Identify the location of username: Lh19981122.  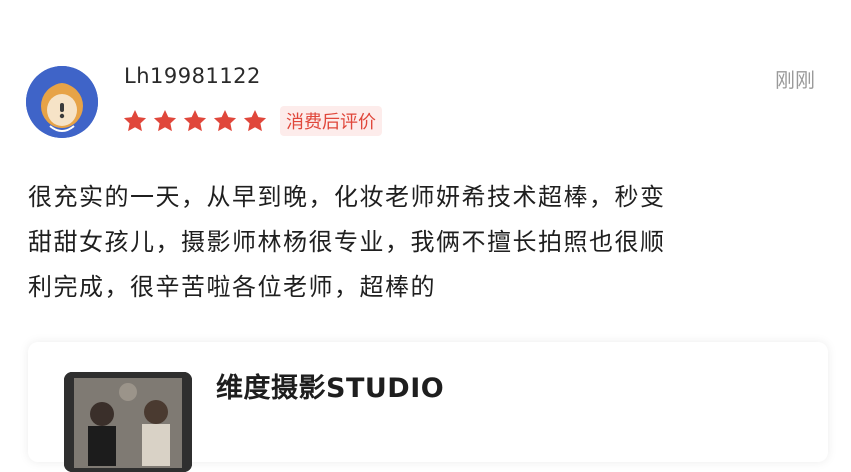
(192, 76).